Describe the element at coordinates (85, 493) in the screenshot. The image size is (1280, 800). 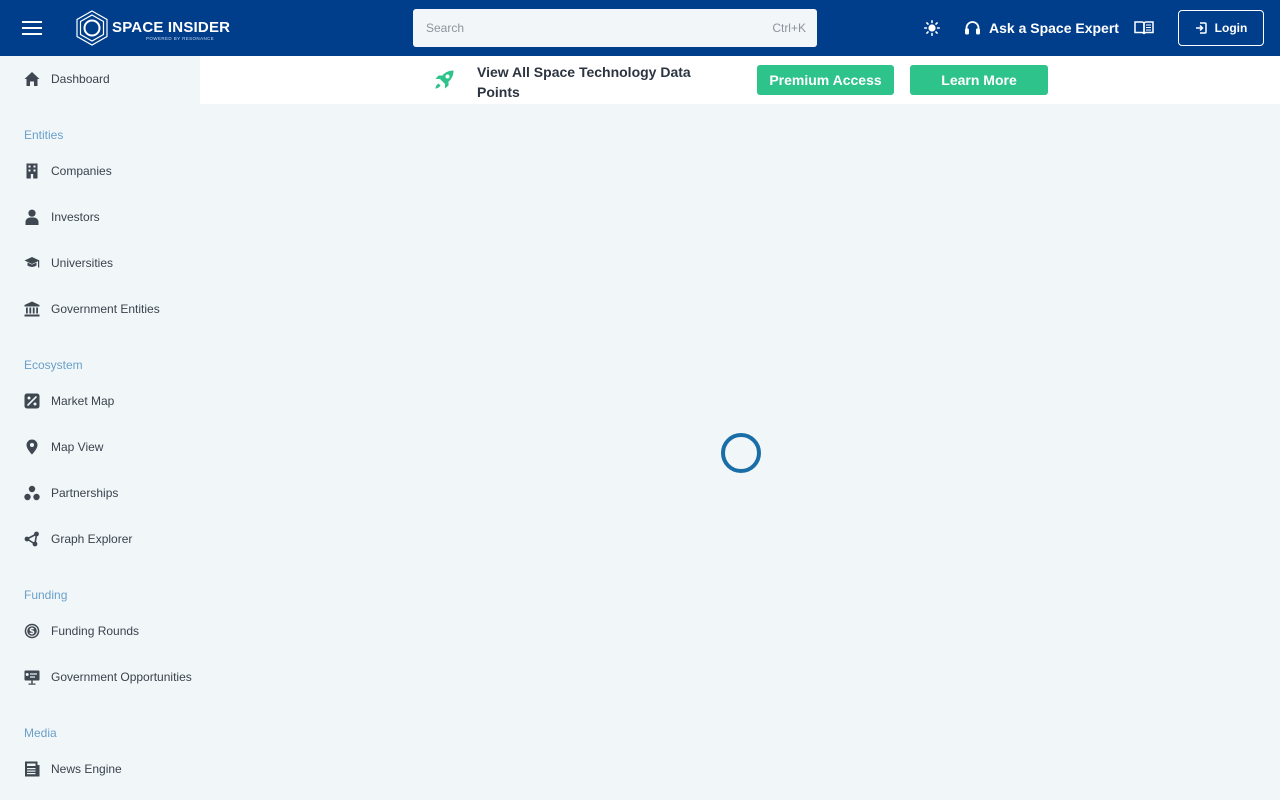
I see `sidebar-item-label: Partnerships` at that location.